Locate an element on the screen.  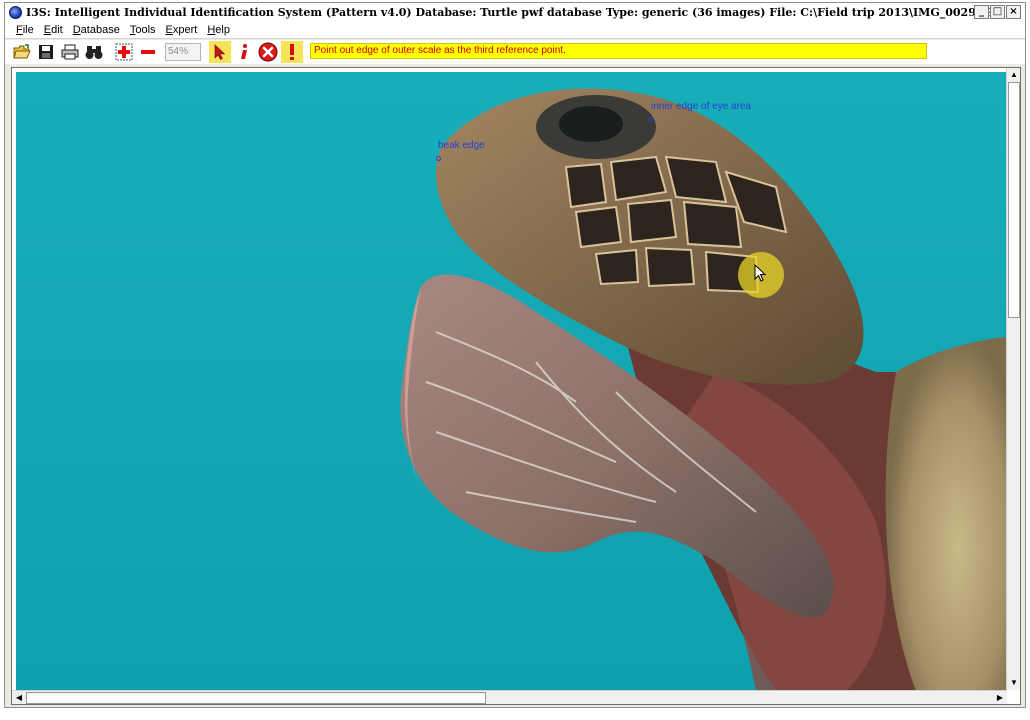
select-button is located at coordinates (220, 52).